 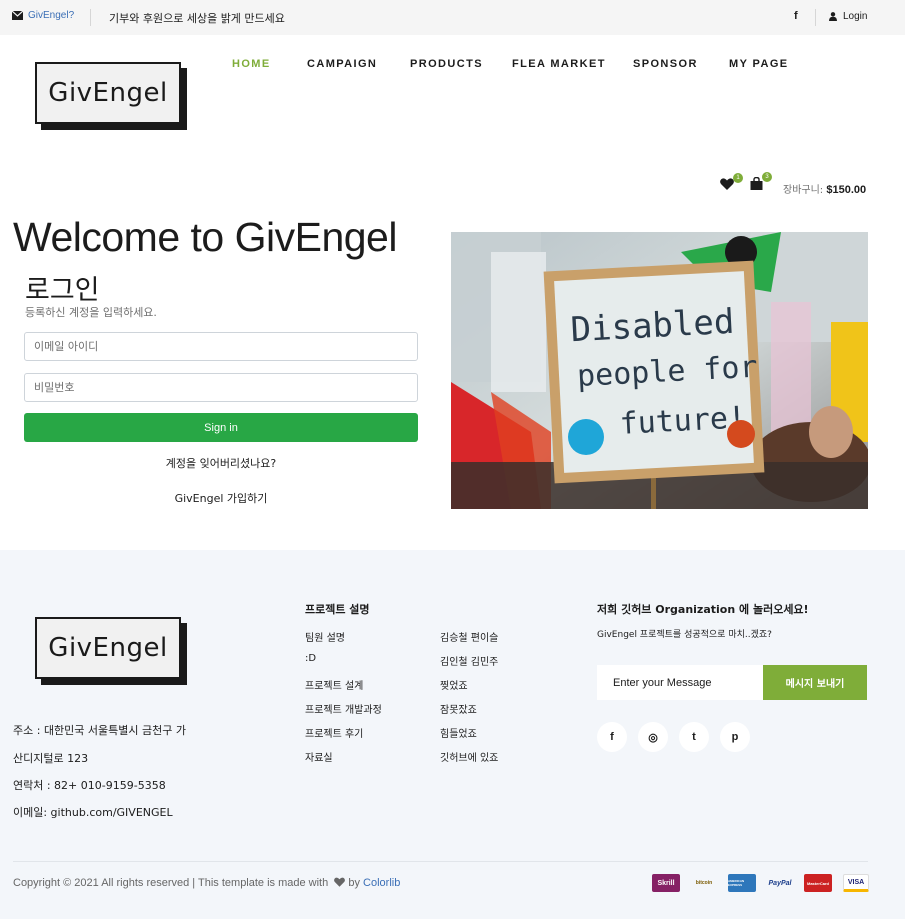 I want to click on paypal-icon: PayPal, so click(x=780, y=883).